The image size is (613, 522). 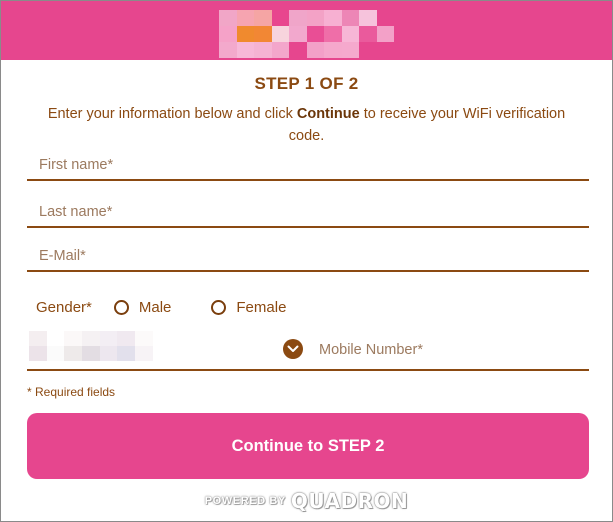 I want to click on country-code-selector, so click(x=91, y=346).